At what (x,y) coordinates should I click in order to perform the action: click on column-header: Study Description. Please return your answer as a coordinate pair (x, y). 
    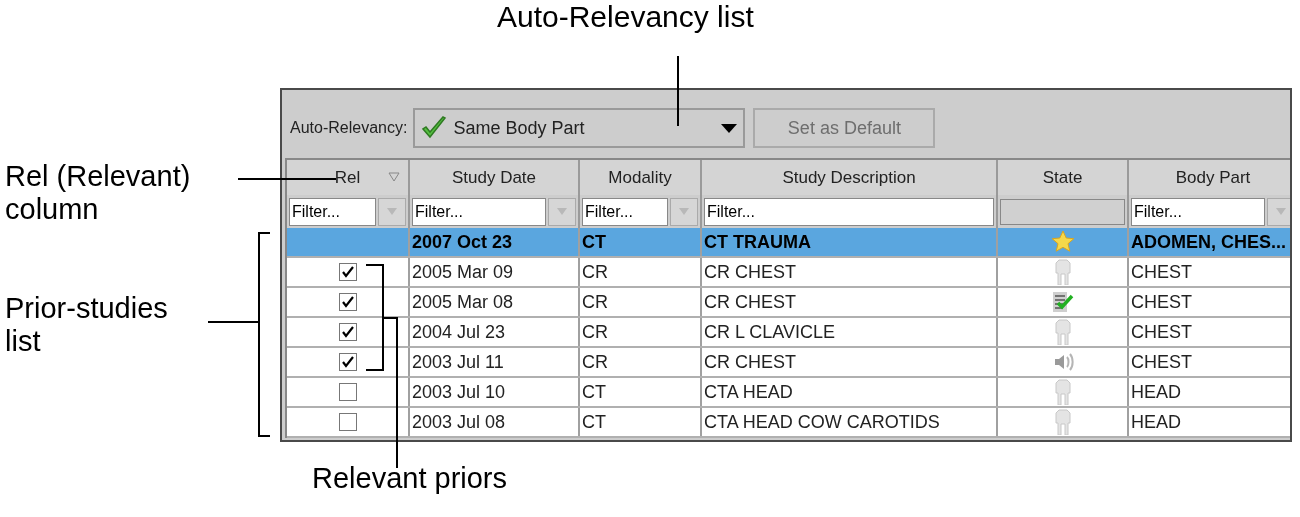
    Looking at the image, I should click on (850, 177).